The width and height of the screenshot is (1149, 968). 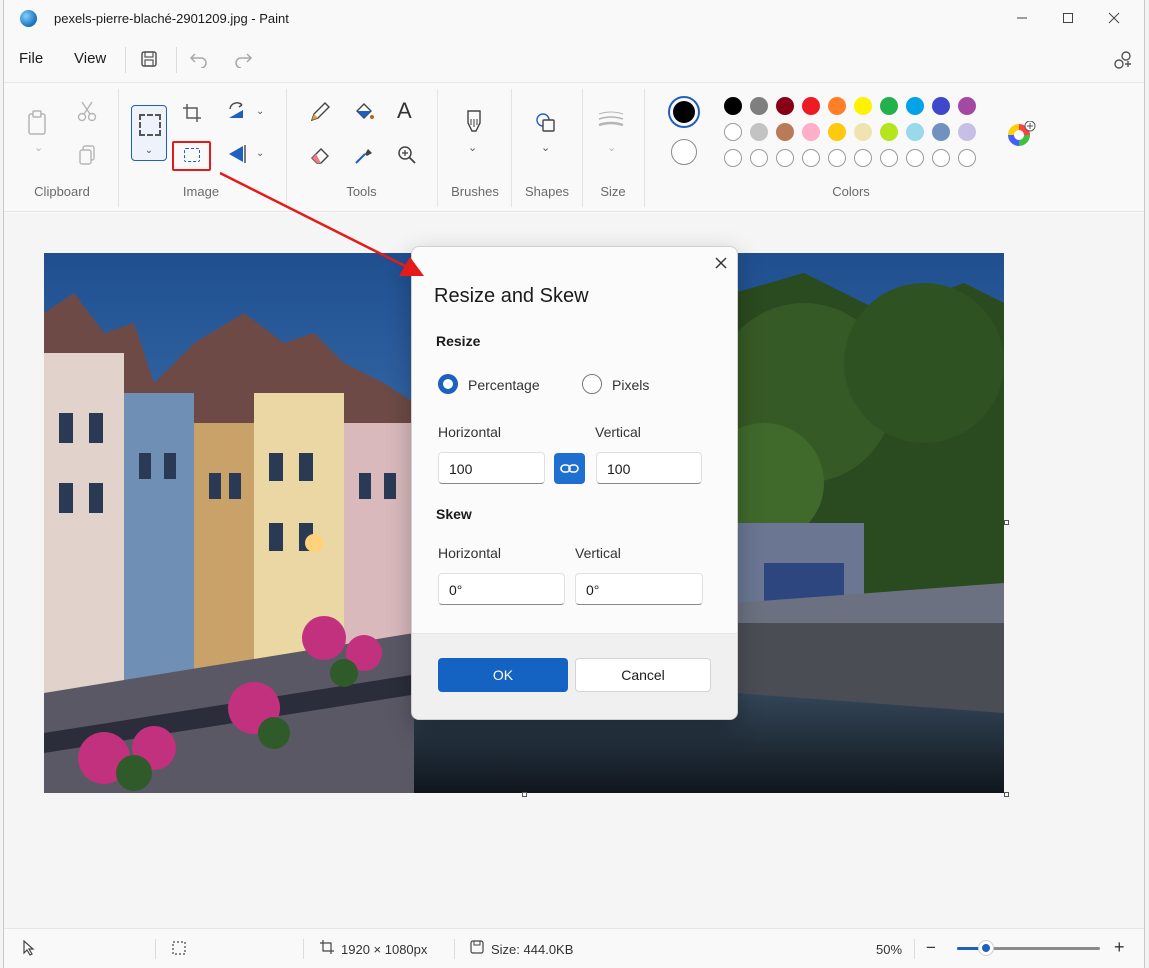 I want to click on brushes-dropdown-icon: ⌄, so click(x=472, y=148).